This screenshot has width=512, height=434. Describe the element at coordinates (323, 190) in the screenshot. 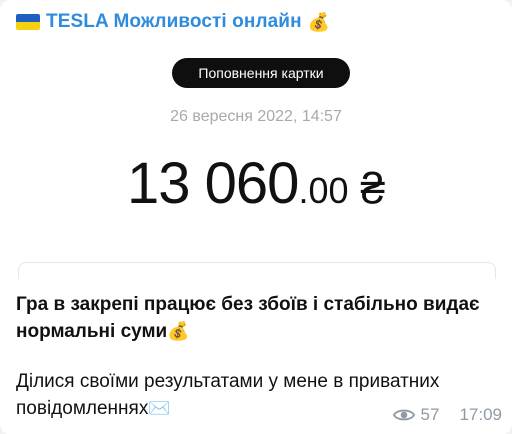

I see `amount-cents: .00` at that location.